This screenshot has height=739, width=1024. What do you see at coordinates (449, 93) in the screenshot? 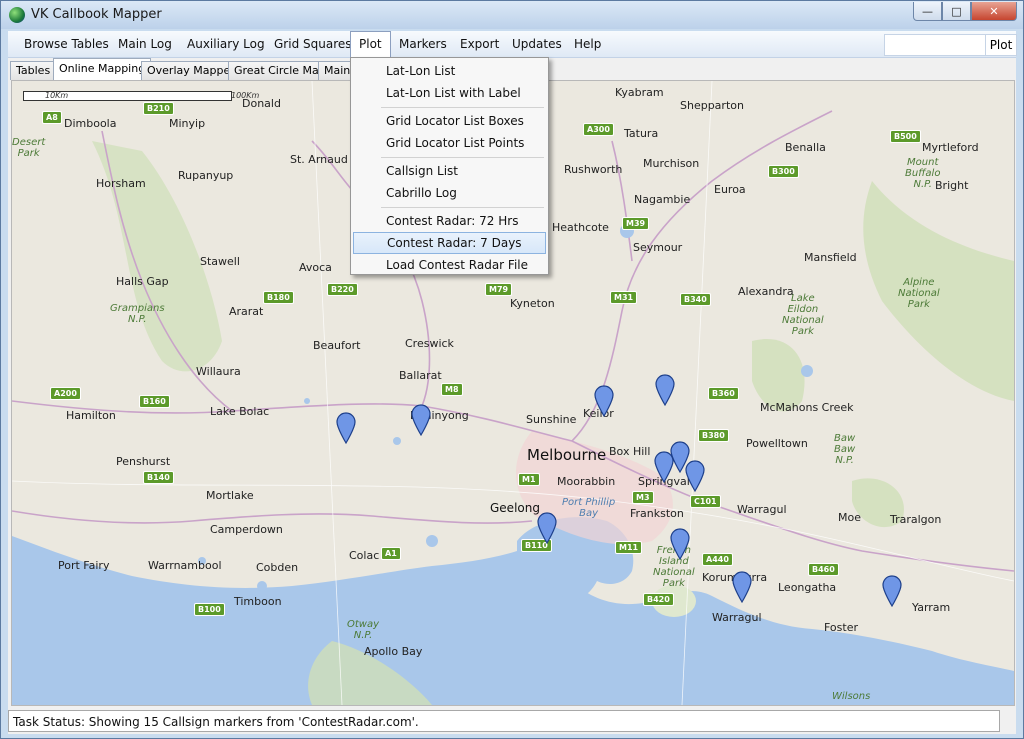
I see `plot-menu-lat-lon-list-with-label: Lat-Lon List with Label` at bounding box center [449, 93].